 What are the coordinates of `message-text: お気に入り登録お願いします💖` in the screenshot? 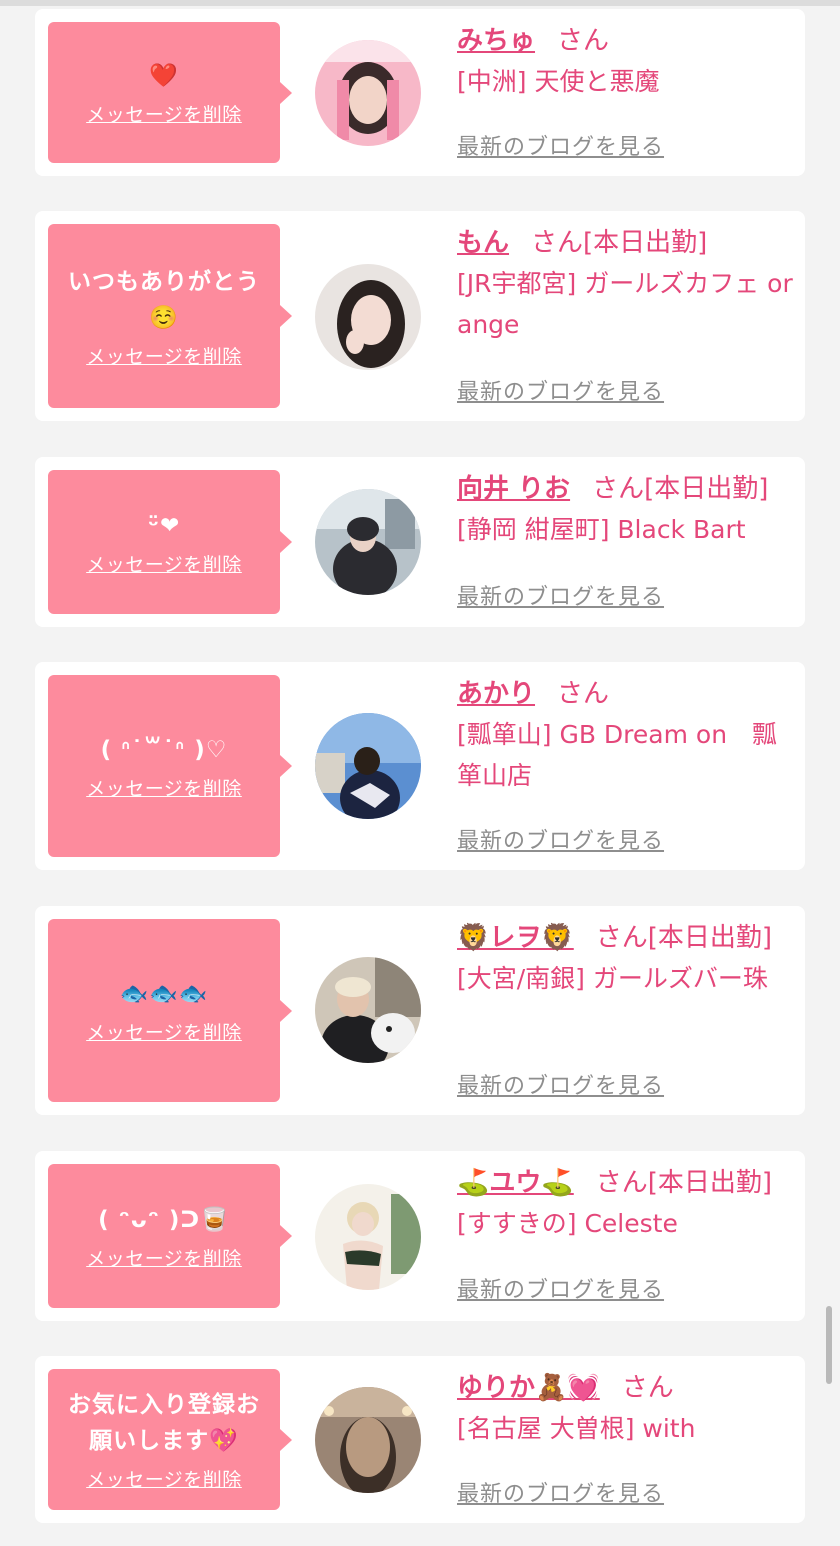 It's located at (164, 1423).